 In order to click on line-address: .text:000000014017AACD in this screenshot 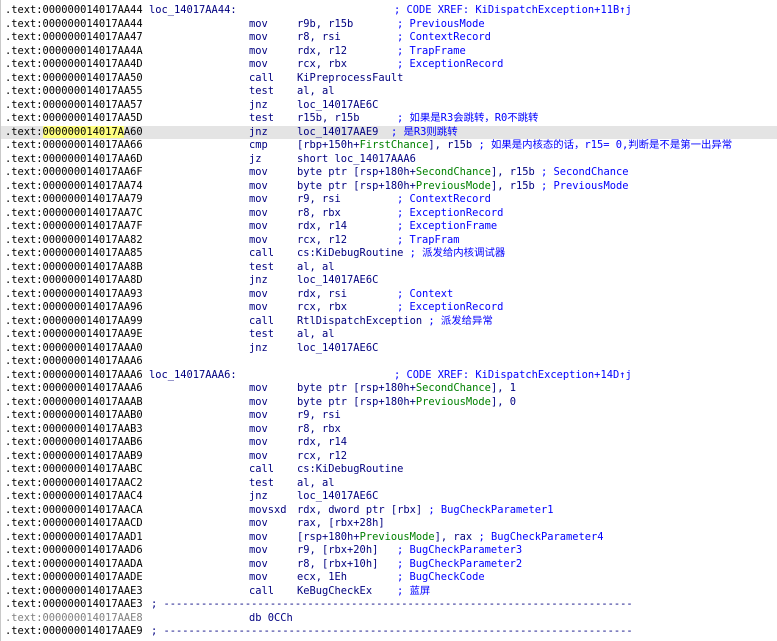, I will do `click(74, 523)`.